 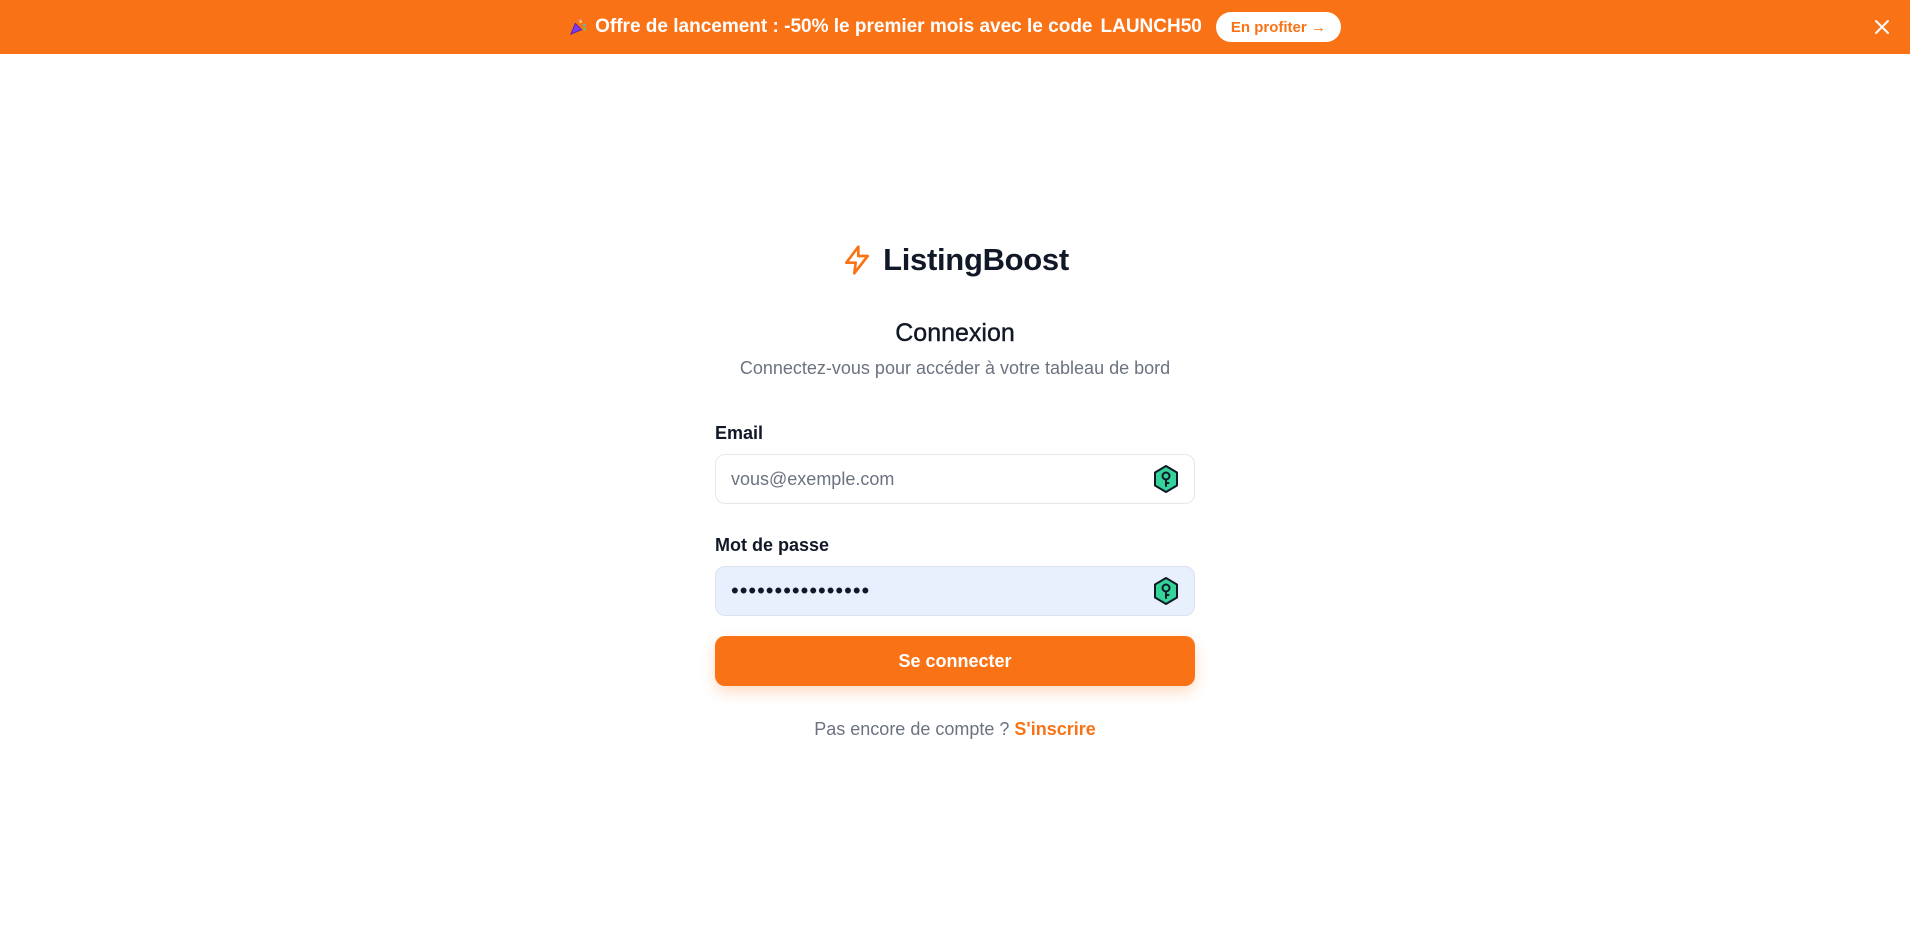 I want to click on email-label: Email, so click(x=739, y=433).